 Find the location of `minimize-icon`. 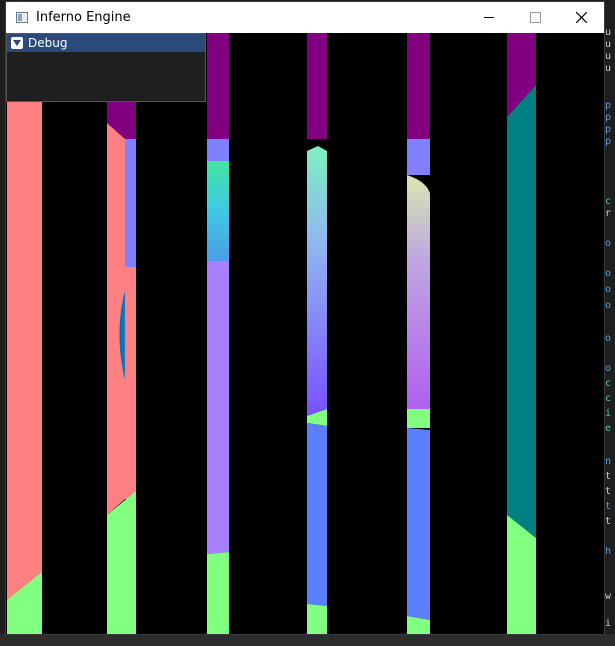

minimize-icon is located at coordinates (489, 17).